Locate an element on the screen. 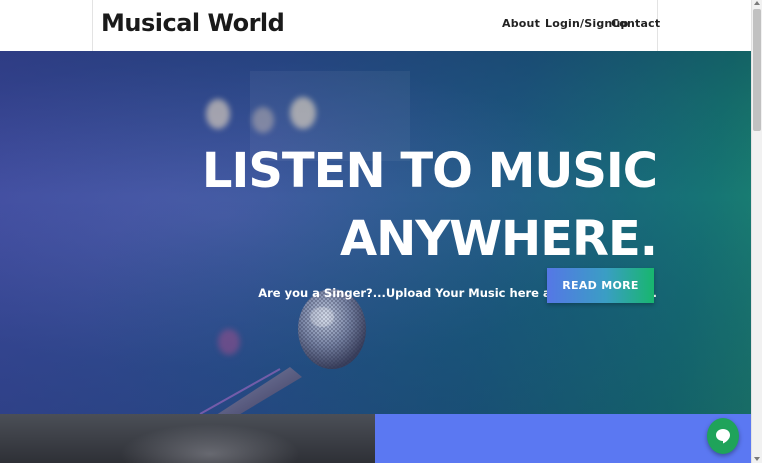  arrow-down-icon is located at coordinates (757, 459).